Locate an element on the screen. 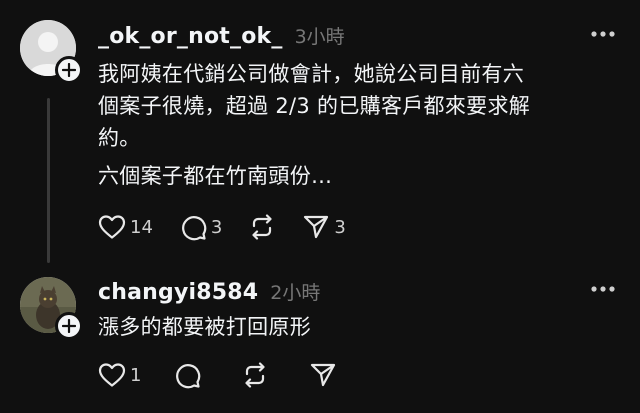 Image resolution: width=640 pixels, height=413 pixels. body-line: 約。 is located at coordinates (119, 138).